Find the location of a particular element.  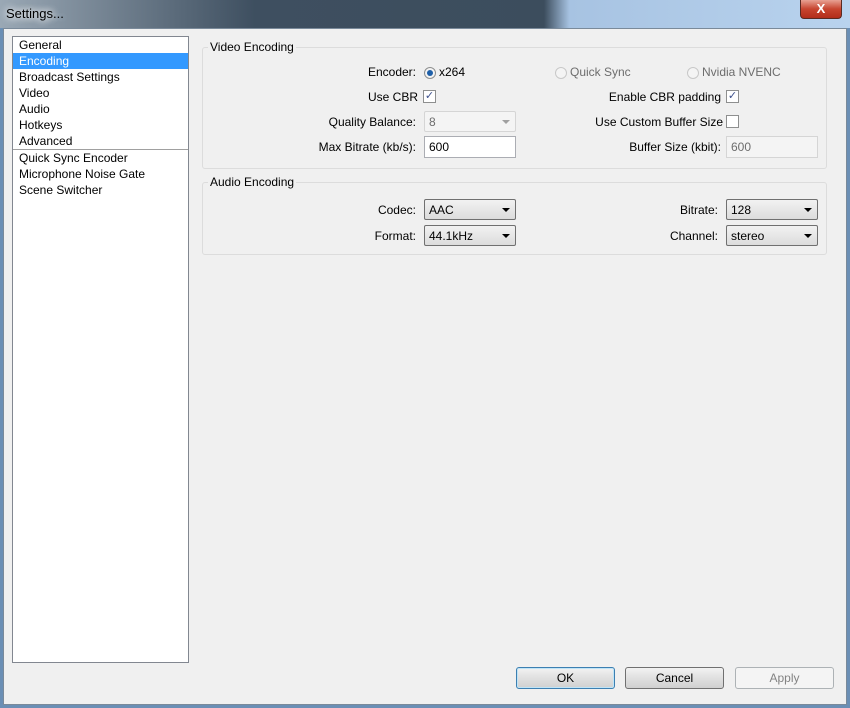

nvenc-label: Nvidia NVENC is located at coordinates (741, 72).